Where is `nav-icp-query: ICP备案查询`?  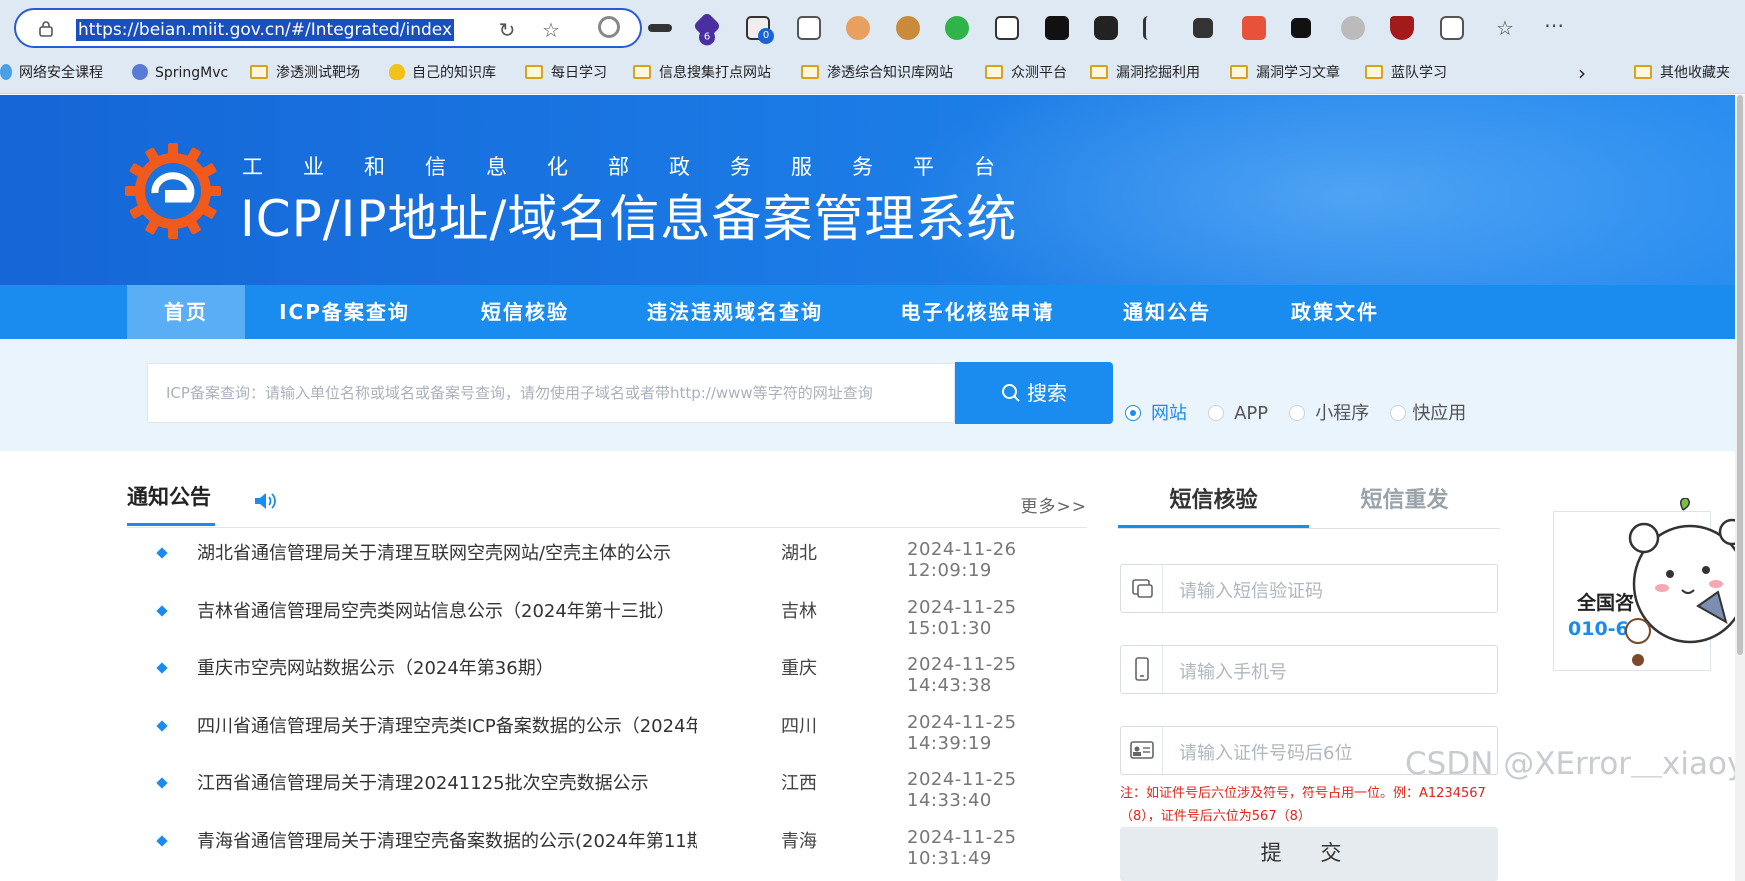 nav-icp-query: ICP备案查询 is located at coordinates (344, 312).